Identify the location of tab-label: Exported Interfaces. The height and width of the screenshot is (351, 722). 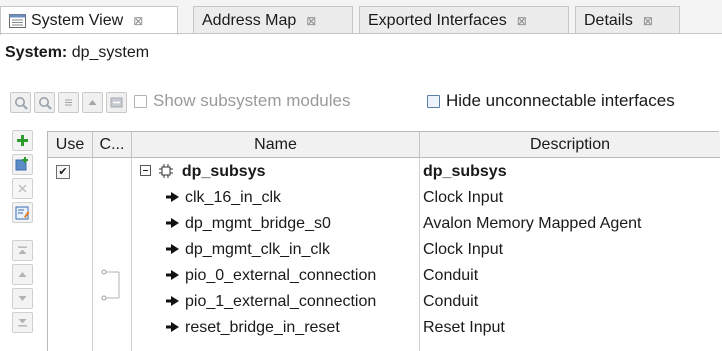
(437, 20).